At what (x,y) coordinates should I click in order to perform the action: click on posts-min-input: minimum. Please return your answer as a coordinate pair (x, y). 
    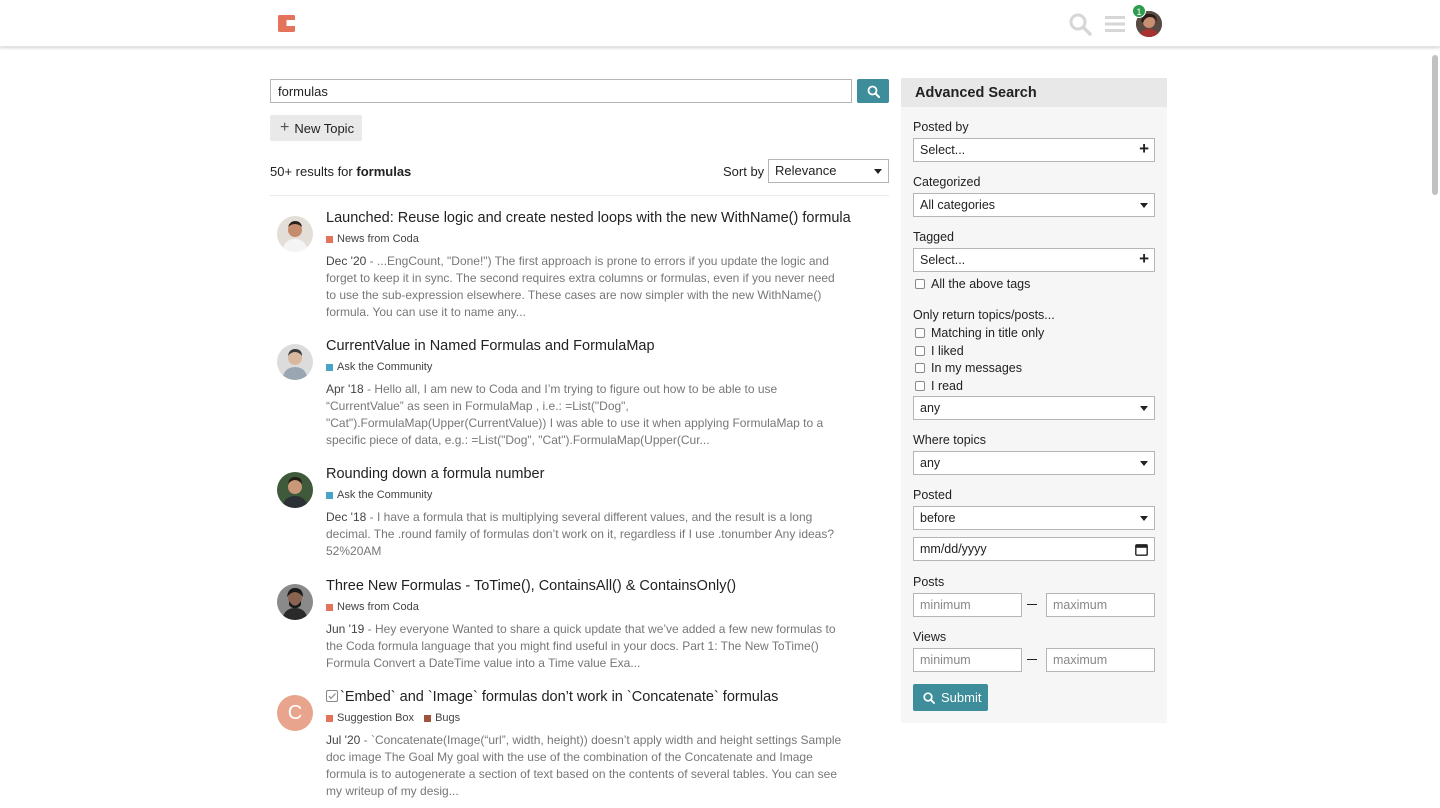
    Looking at the image, I should click on (967, 605).